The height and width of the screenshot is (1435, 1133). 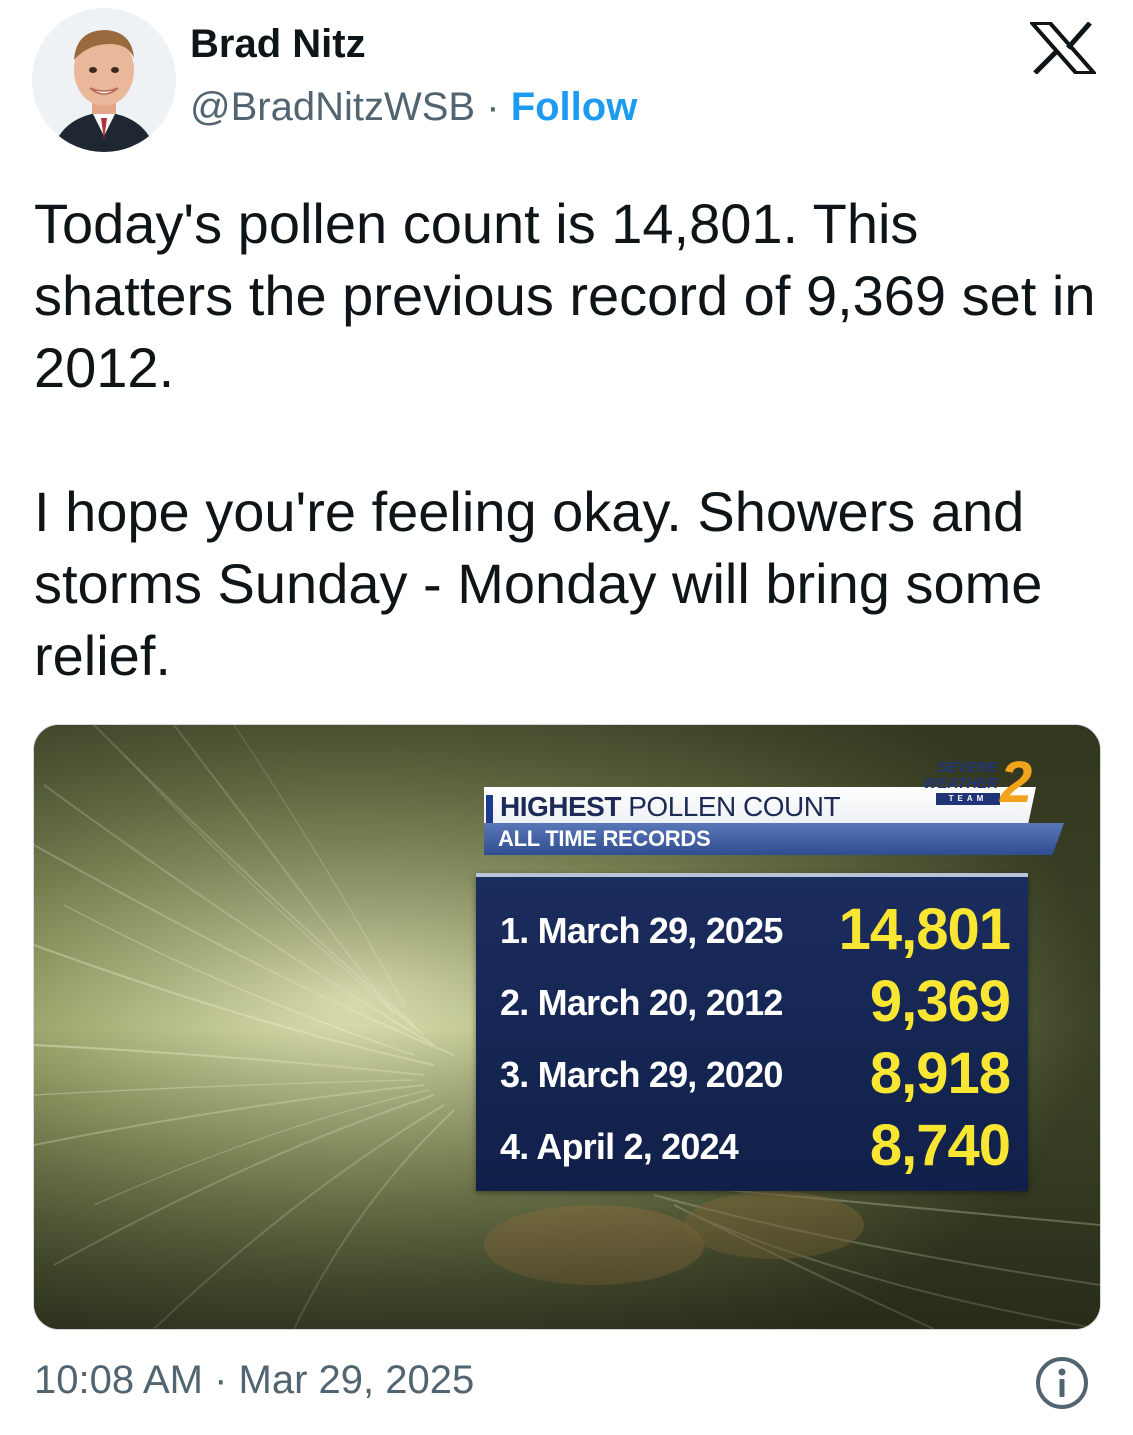 What do you see at coordinates (641, 930) in the screenshot?
I see `record-date: 1. March 29, 2025` at bounding box center [641, 930].